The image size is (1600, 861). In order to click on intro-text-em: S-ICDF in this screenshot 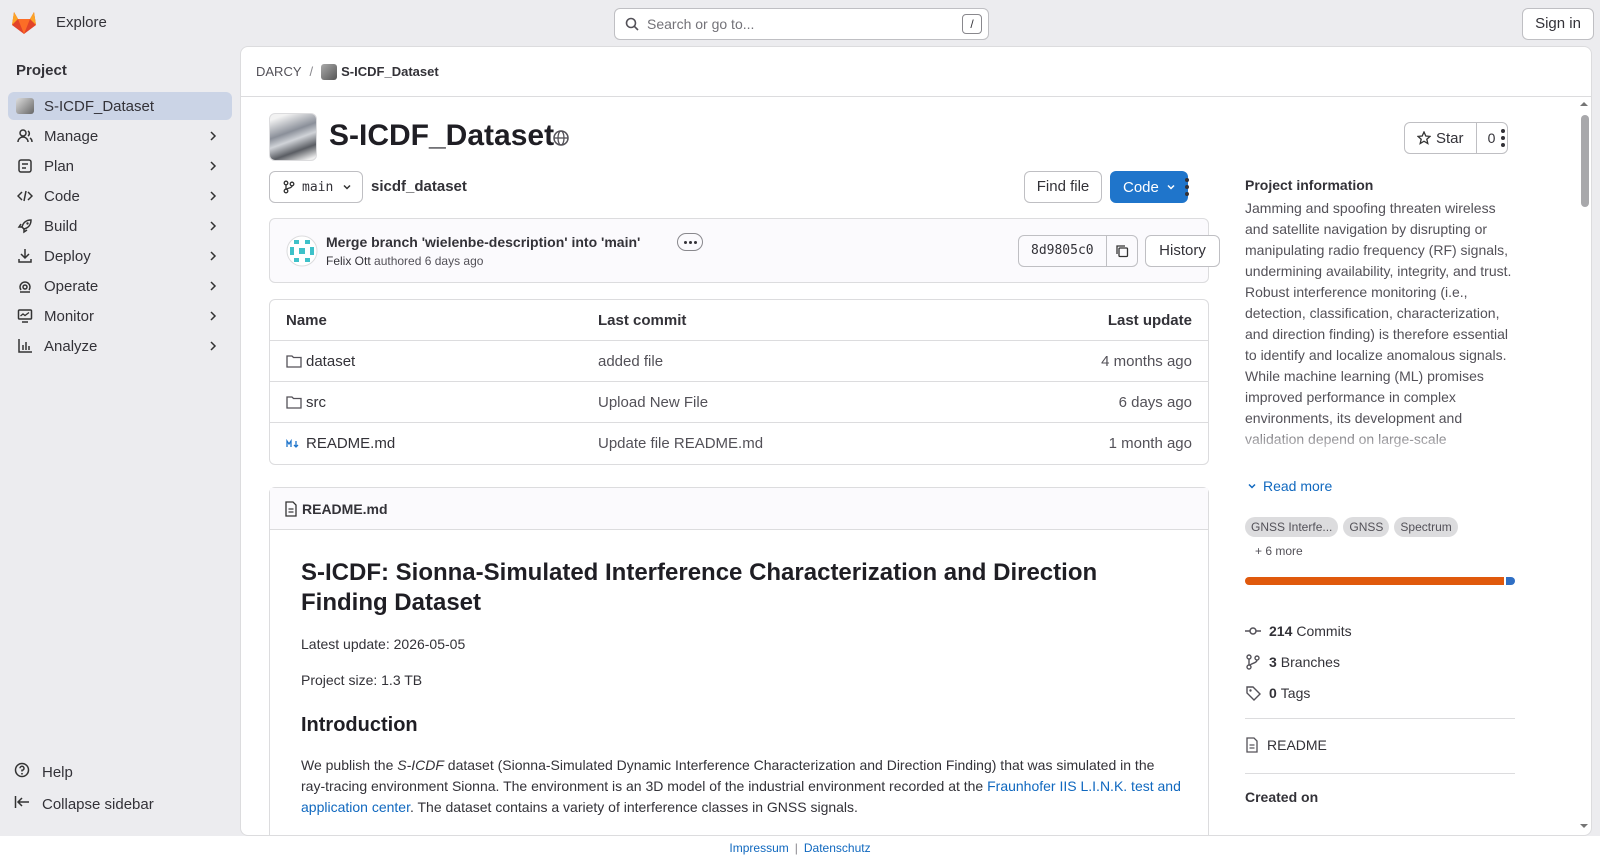, I will do `click(420, 765)`.